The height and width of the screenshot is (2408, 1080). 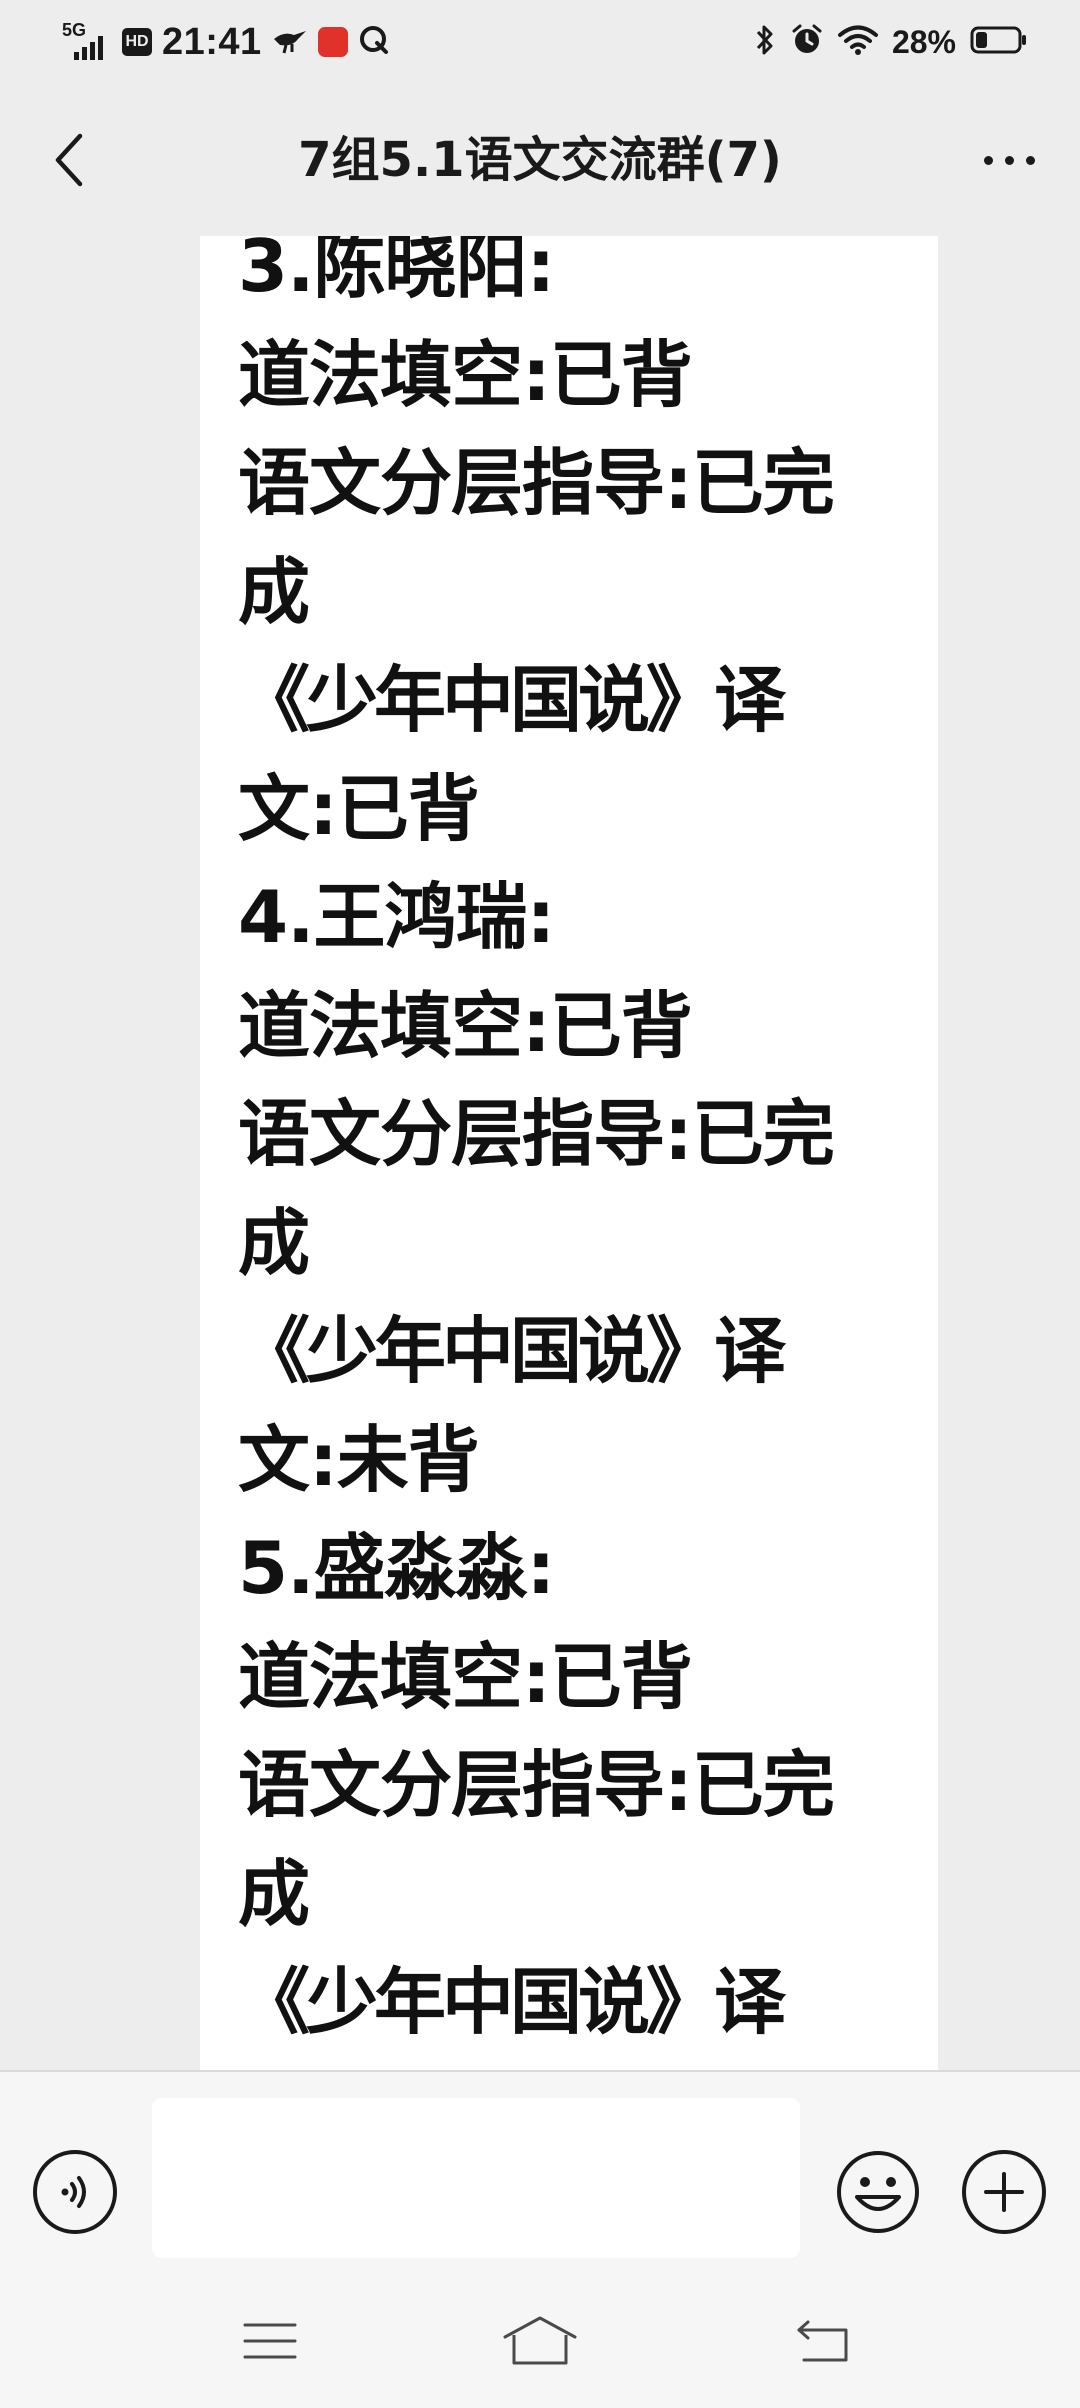 I want to click on menu-icon, so click(x=270, y=2341).